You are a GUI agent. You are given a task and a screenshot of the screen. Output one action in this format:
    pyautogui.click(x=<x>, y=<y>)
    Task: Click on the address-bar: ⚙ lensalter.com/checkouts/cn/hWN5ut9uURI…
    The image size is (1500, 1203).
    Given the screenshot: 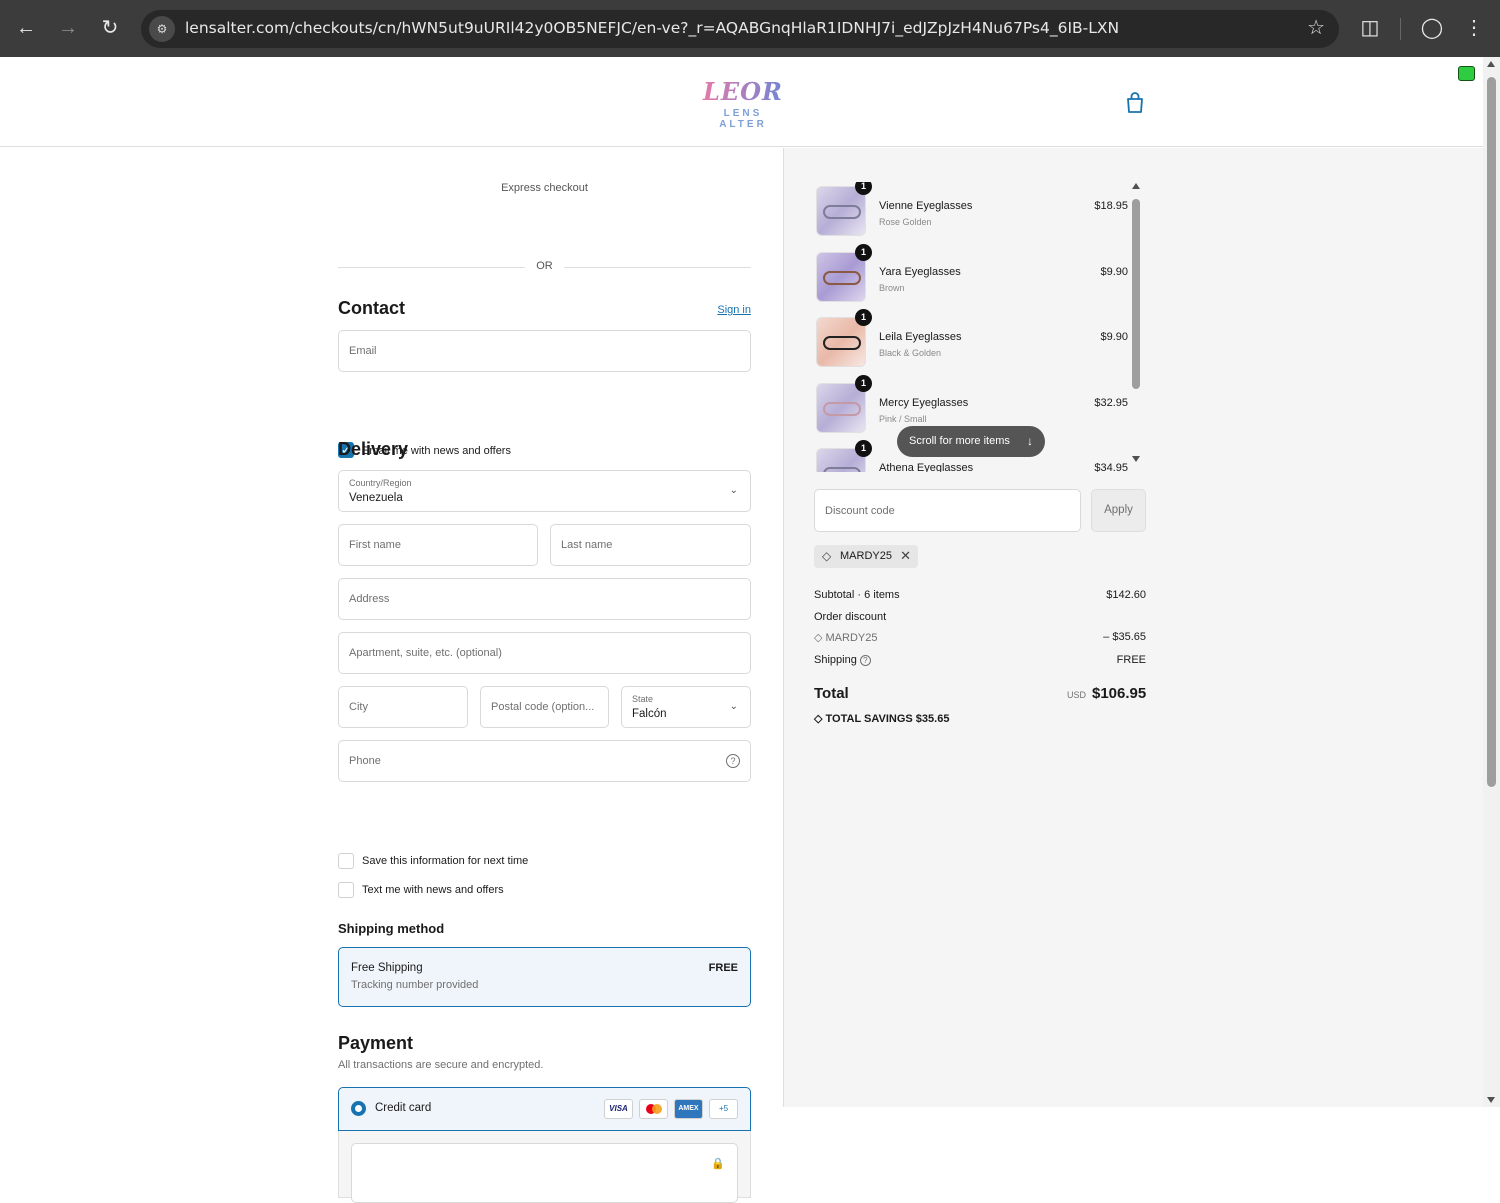 What is the action you would take?
    pyautogui.click(x=740, y=29)
    